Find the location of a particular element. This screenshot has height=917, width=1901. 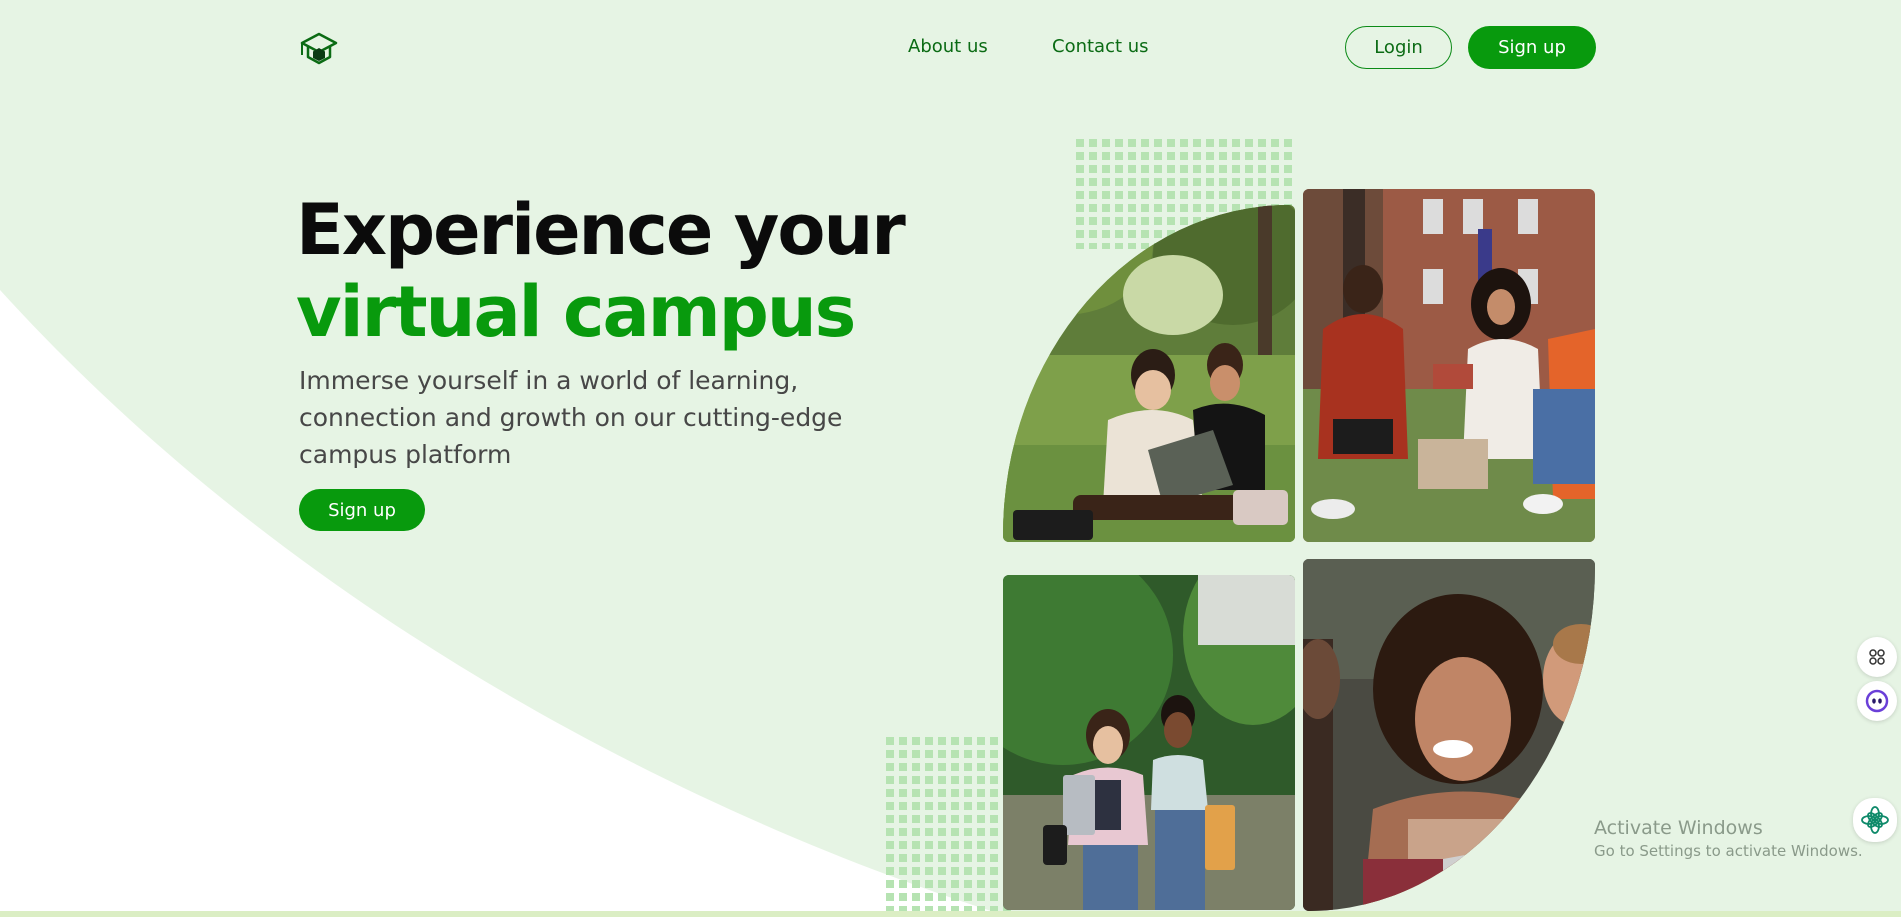

hero-title-line2: virtual campus is located at coordinates (576, 312).